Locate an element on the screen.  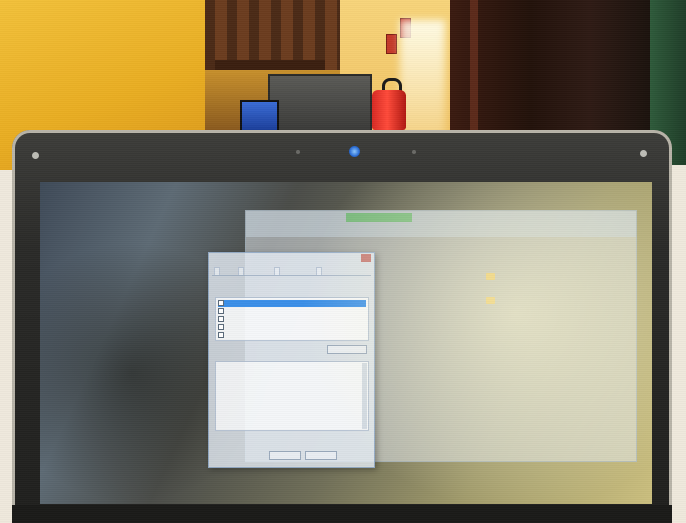
webcam-icon is located at coordinates (354, 151).